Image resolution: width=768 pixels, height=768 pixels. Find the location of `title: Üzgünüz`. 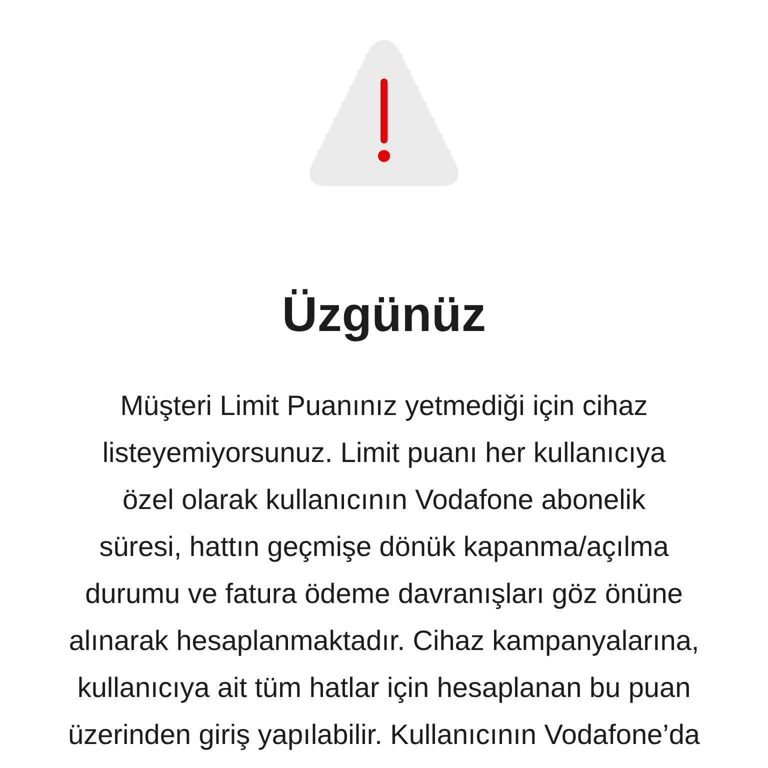

title: Üzgünüz is located at coordinates (384, 315).